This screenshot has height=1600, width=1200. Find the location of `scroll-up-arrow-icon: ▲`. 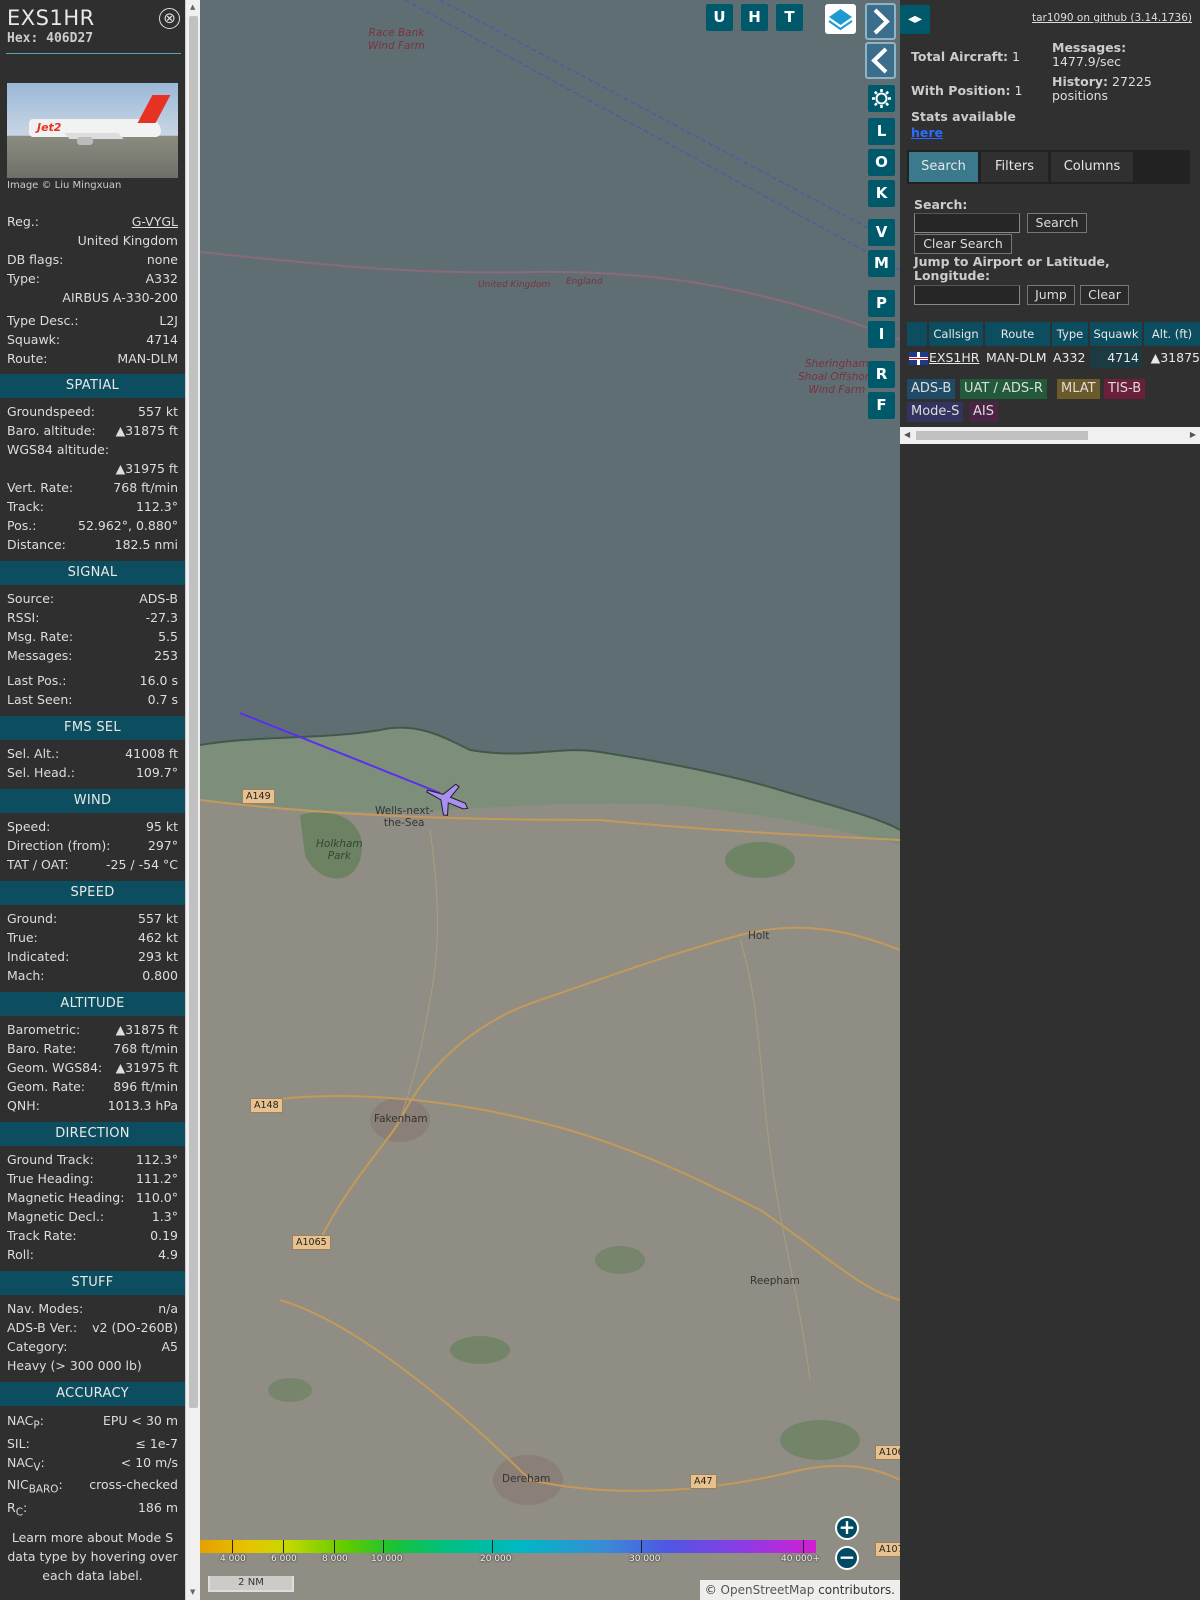

scroll-up-arrow-icon: ▲ is located at coordinates (192, 7).